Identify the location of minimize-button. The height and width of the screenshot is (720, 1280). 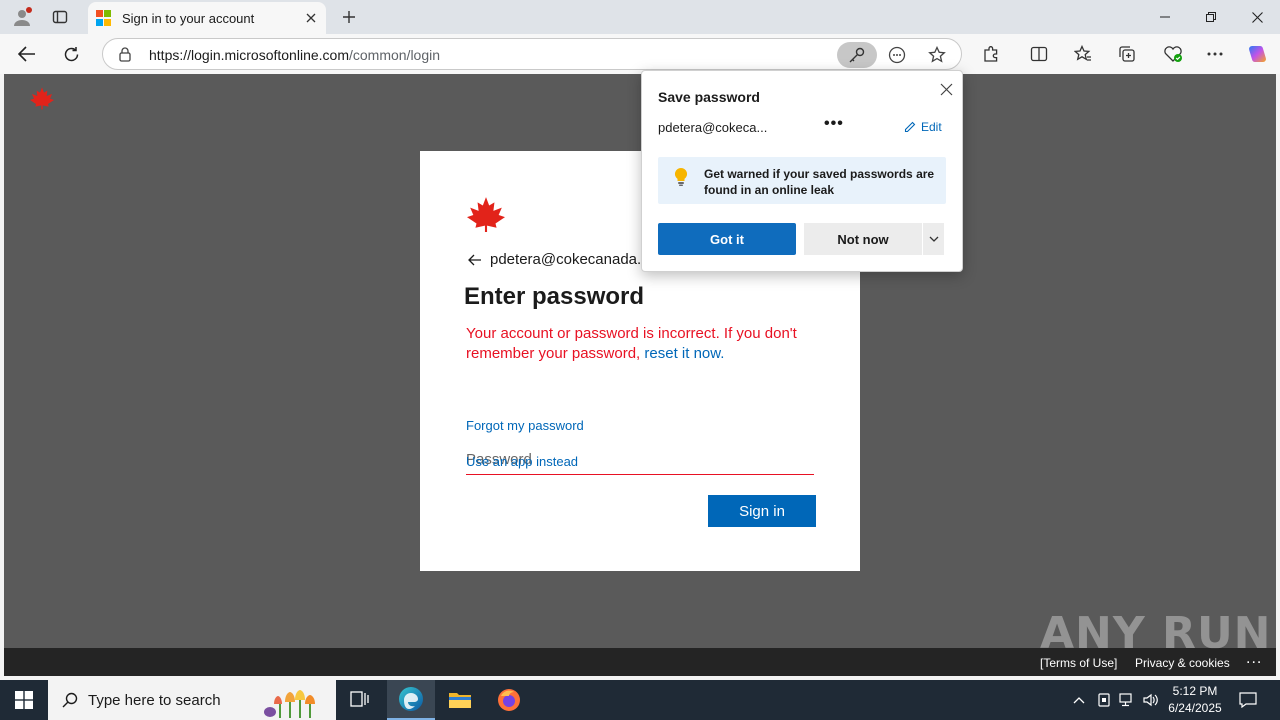
(1165, 17).